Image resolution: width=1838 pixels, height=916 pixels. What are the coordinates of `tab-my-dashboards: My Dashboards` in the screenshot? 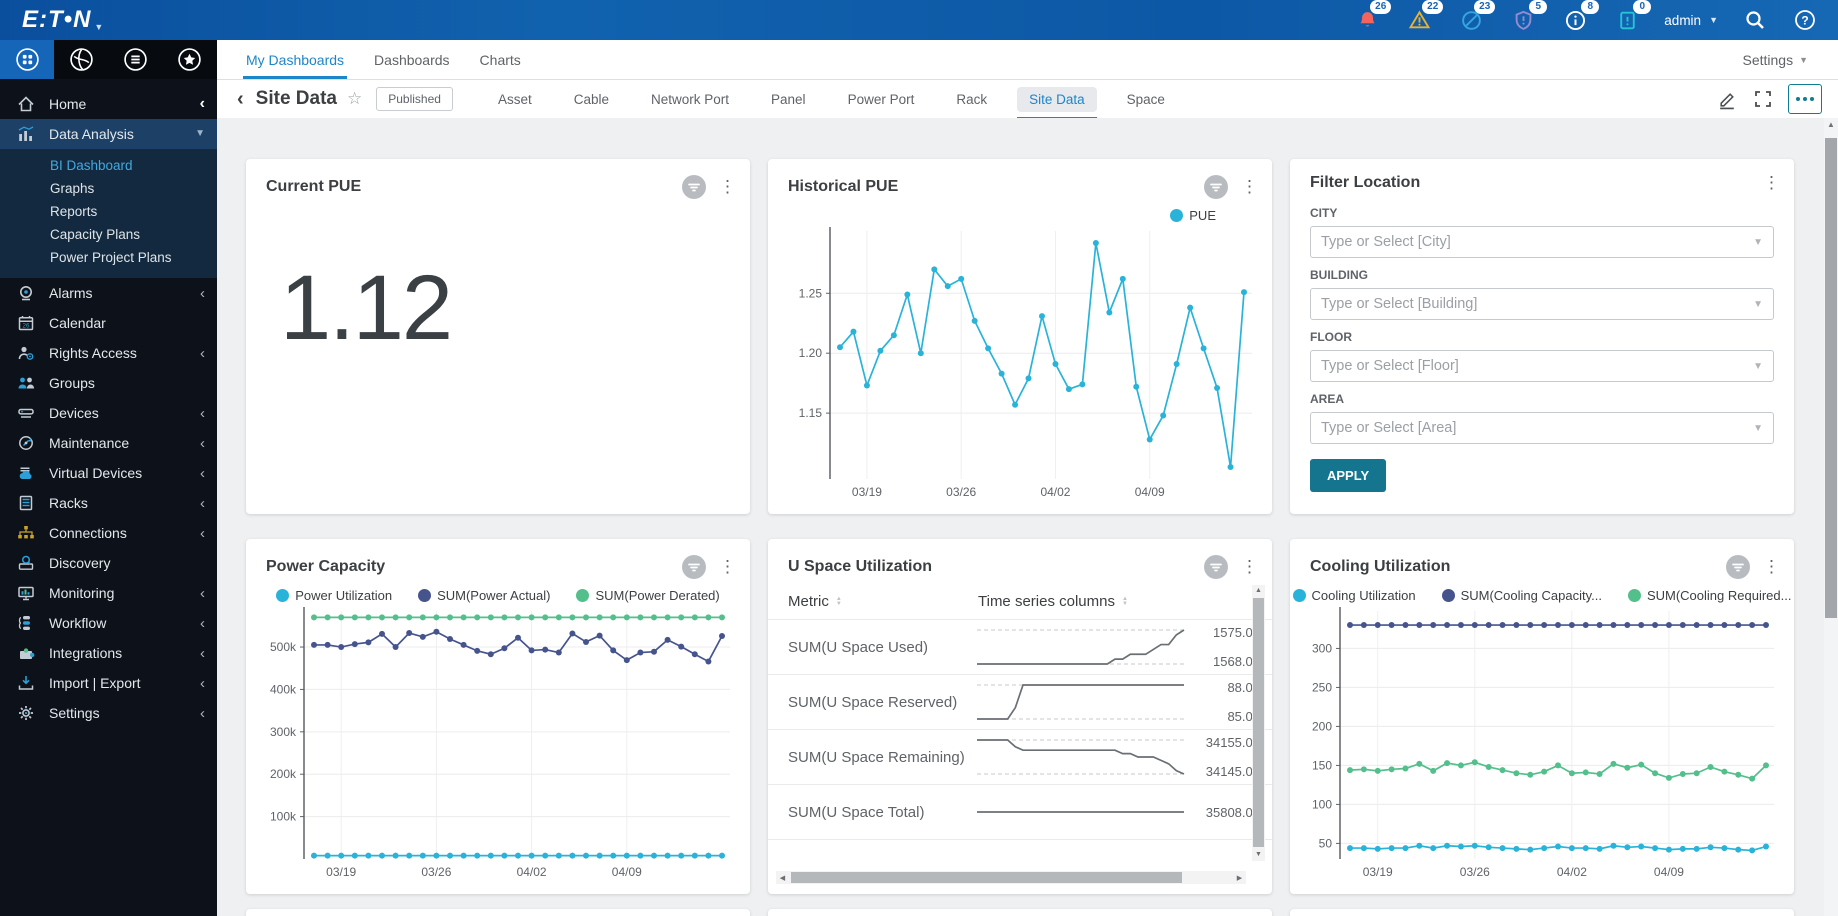 It's located at (295, 59).